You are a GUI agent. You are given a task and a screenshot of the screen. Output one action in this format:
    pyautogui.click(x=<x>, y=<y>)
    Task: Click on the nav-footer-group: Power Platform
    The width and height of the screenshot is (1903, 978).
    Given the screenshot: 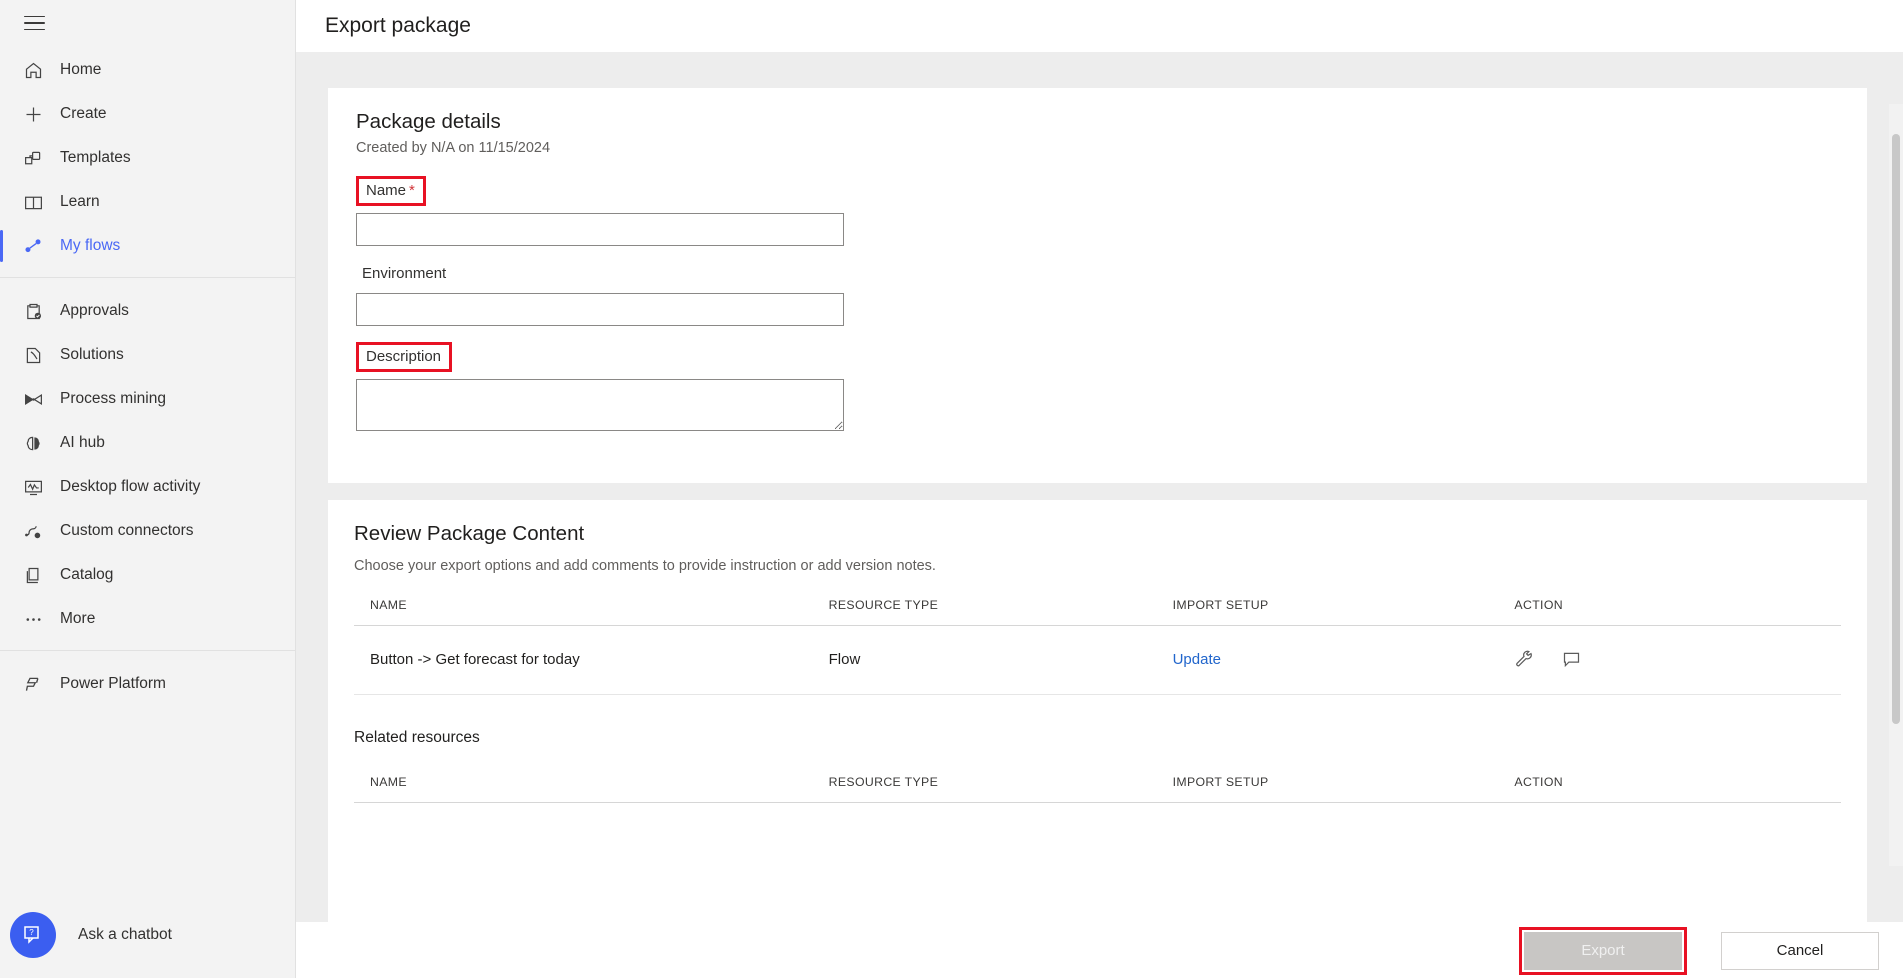 What is the action you would take?
    pyautogui.click(x=147, y=683)
    